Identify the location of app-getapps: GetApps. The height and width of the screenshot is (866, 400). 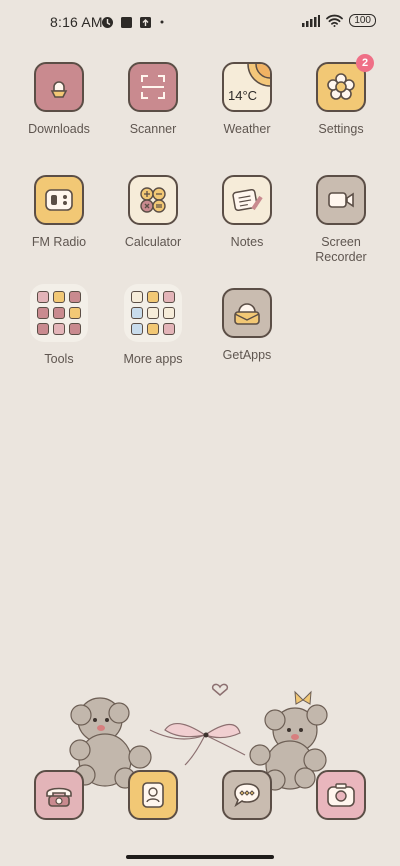
(247, 325).